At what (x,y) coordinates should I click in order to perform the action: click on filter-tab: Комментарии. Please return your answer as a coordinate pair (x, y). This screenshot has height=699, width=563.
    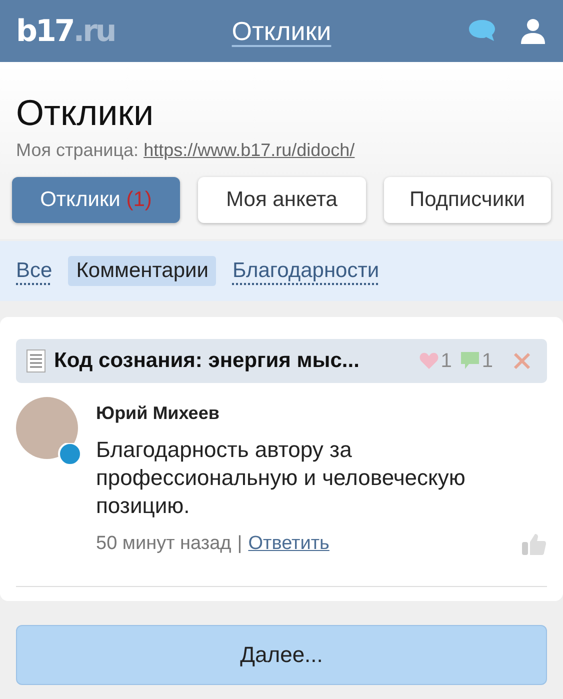
    Looking at the image, I should click on (142, 271).